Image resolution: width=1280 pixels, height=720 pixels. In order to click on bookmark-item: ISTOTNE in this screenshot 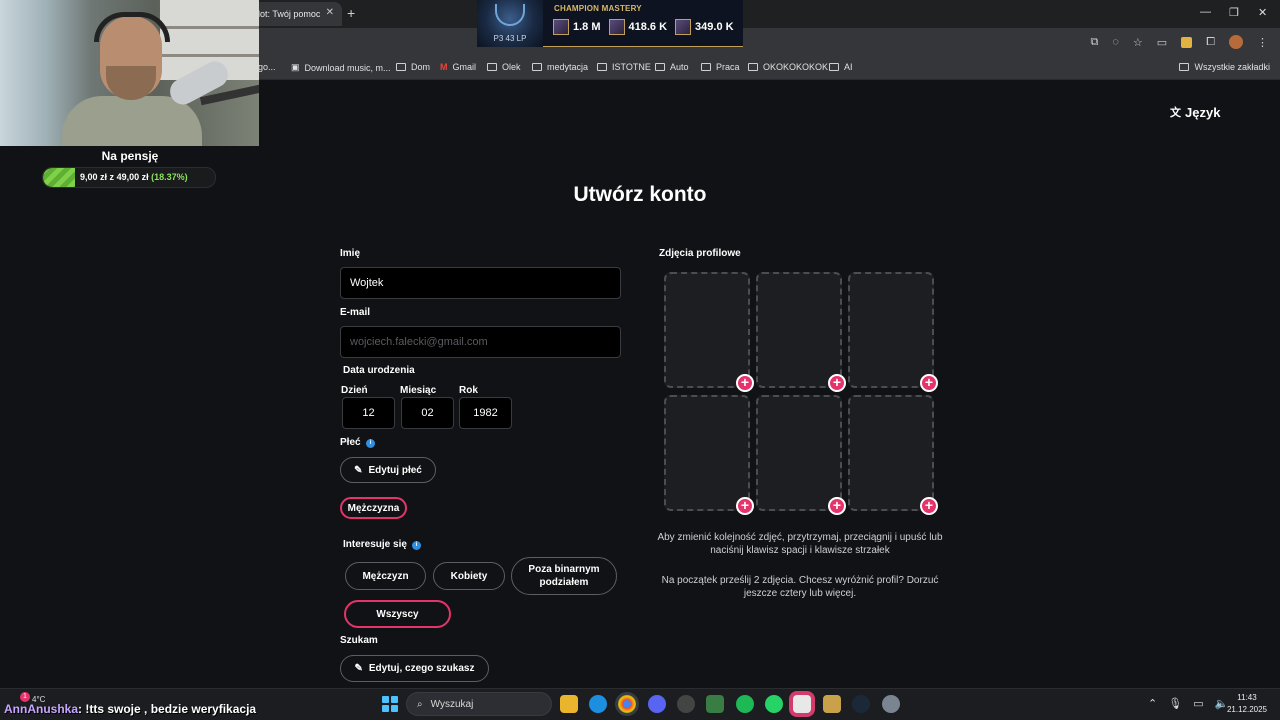, I will do `click(624, 67)`.